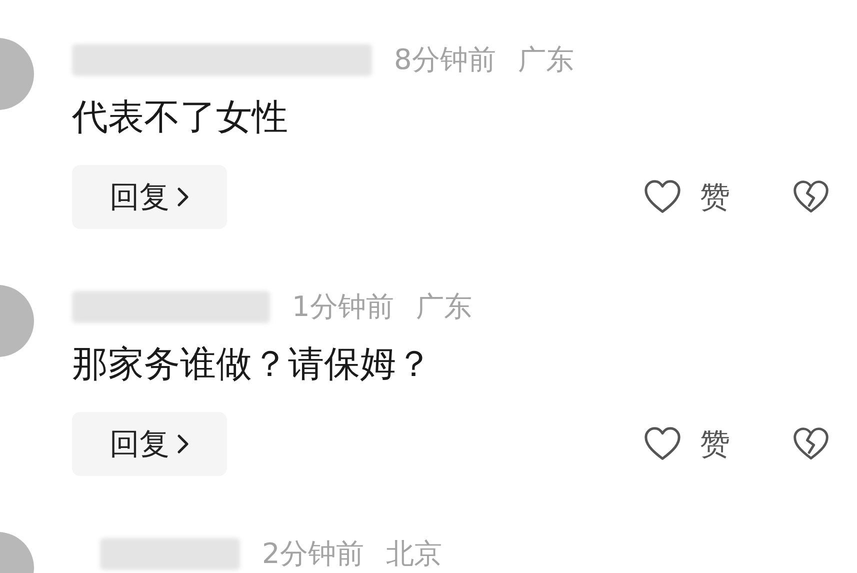  What do you see at coordinates (313, 554) in the screenshot?
I see `comment-time: 2分钟前` at bounding box center [313, 554].